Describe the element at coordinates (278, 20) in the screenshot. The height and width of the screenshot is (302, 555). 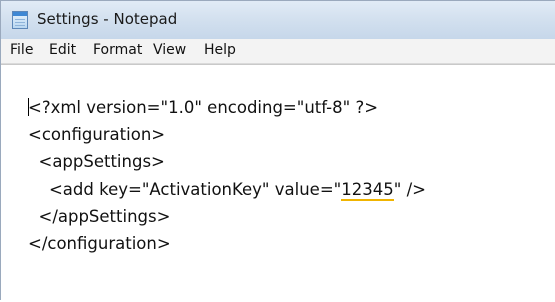
I see `title-bar: Settings - Notepad` at that location.